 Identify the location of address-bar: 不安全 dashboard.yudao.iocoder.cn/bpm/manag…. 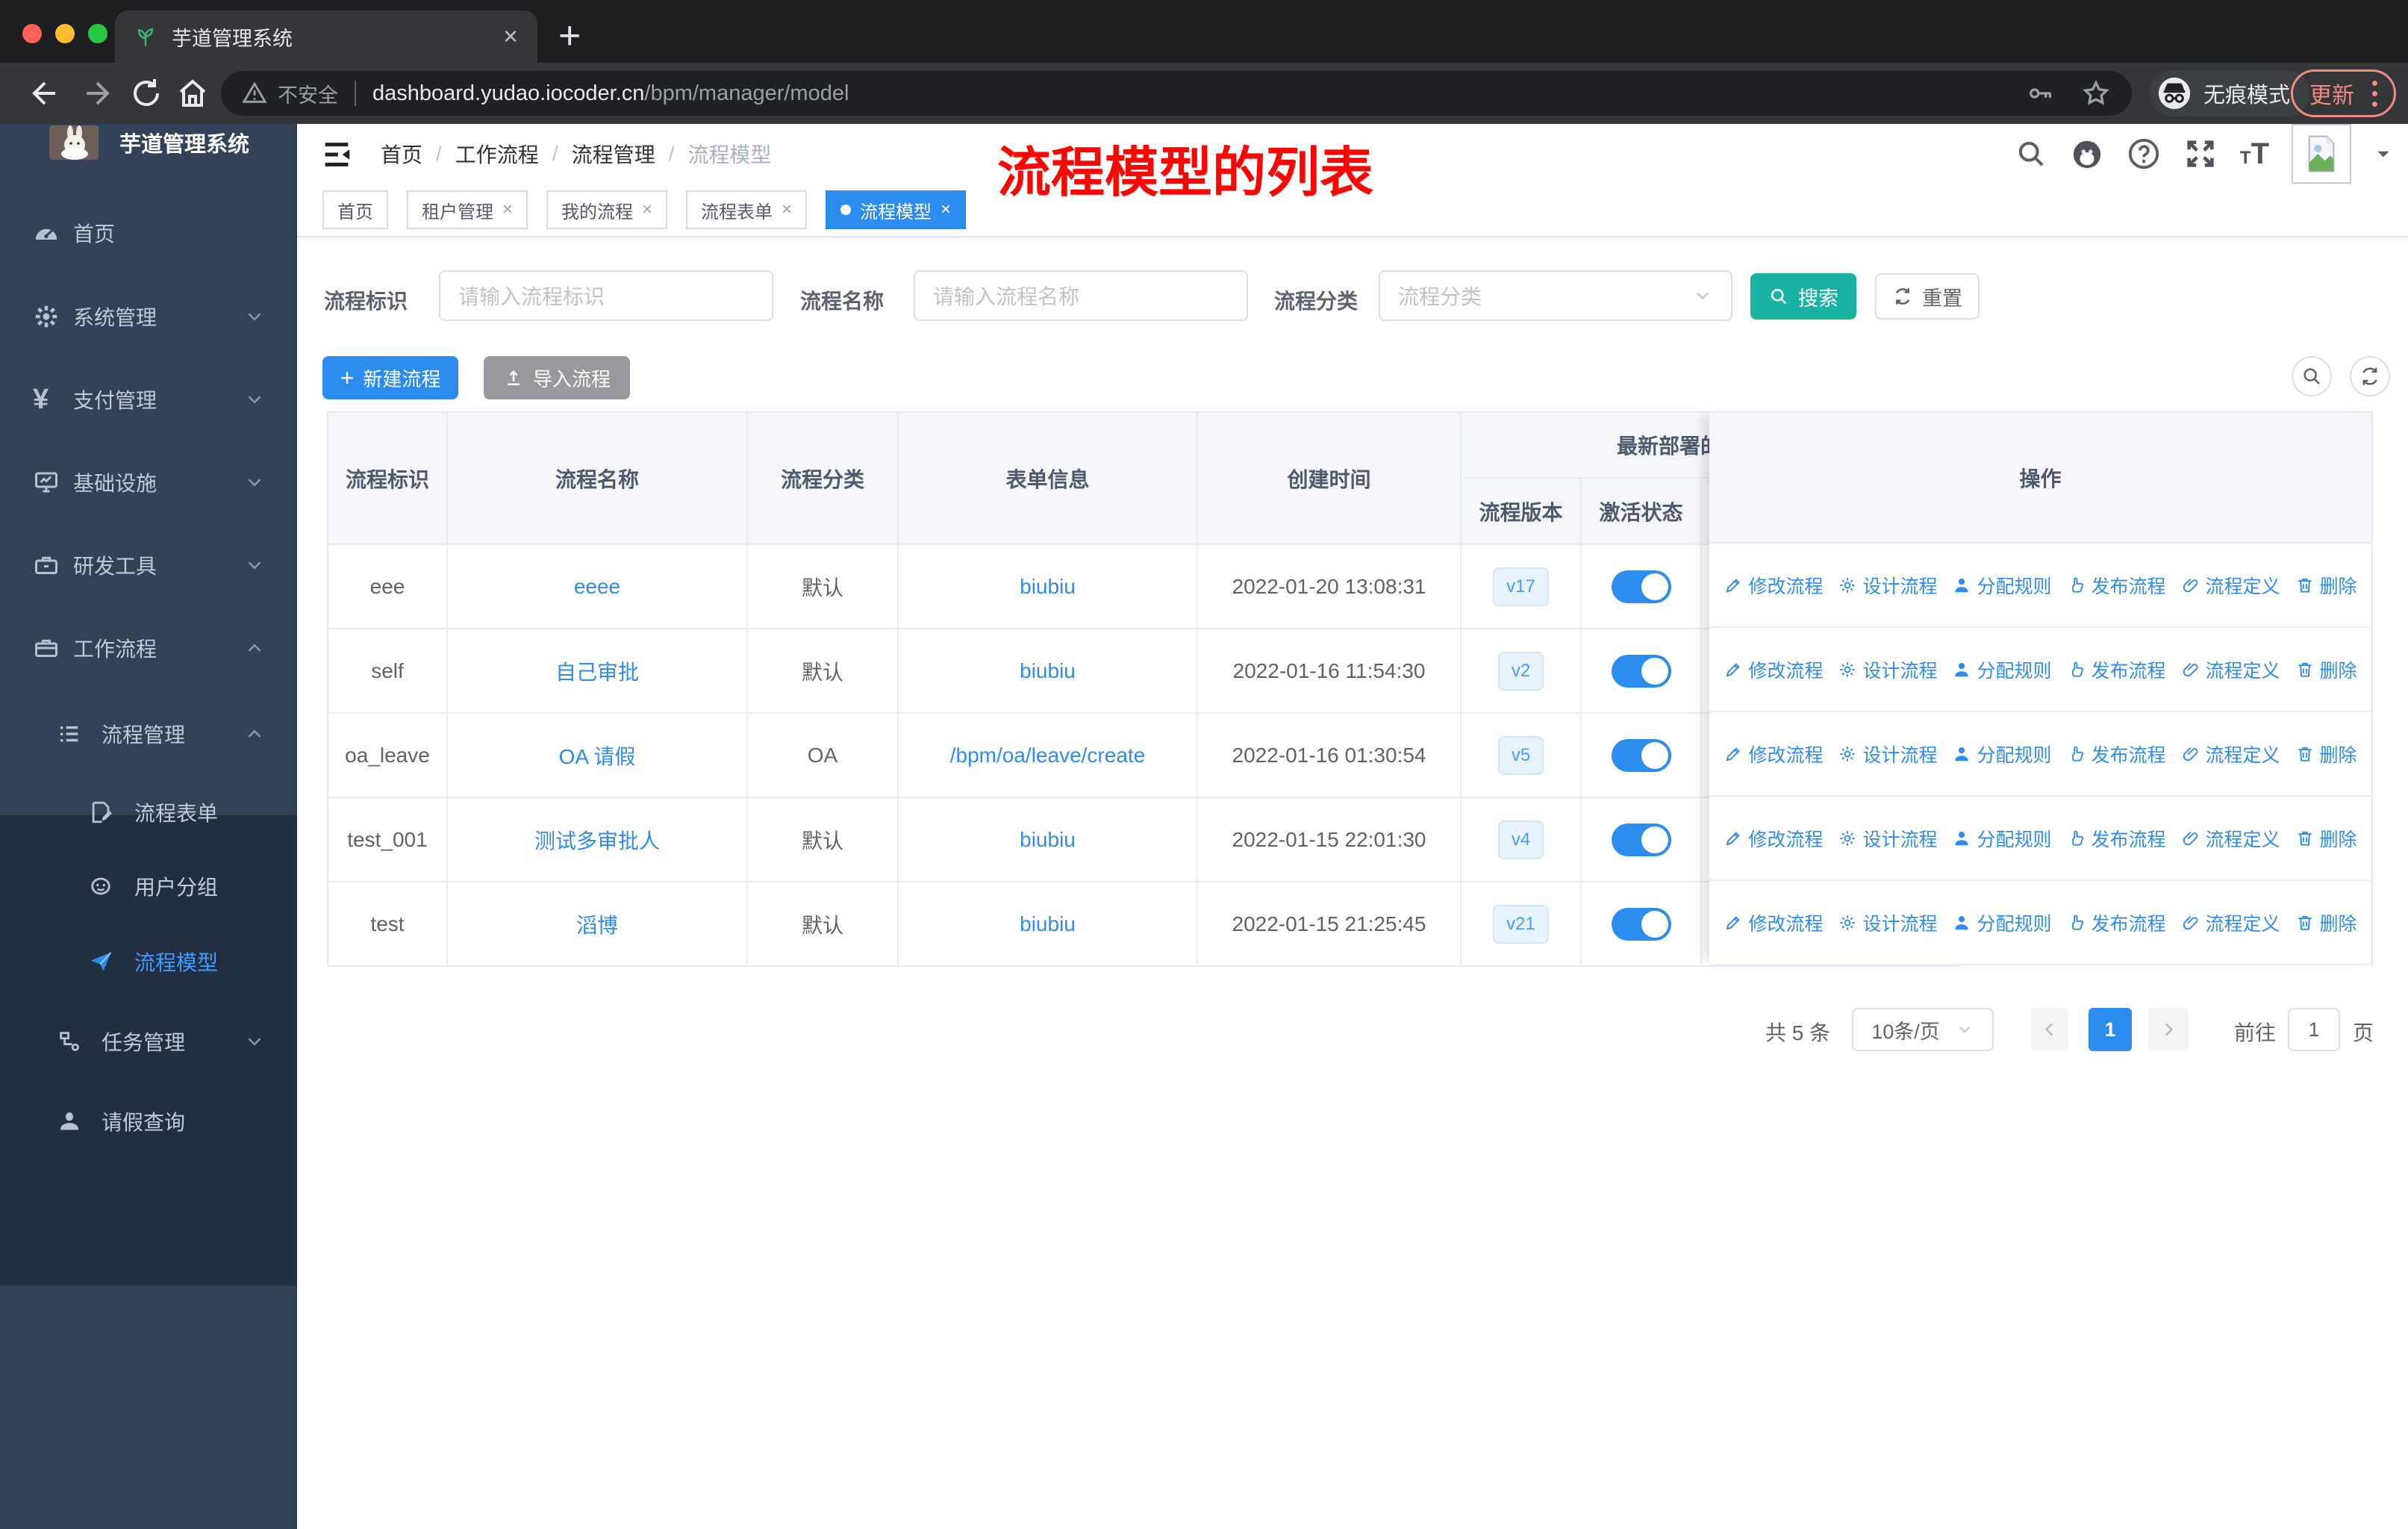
(1176, 93).